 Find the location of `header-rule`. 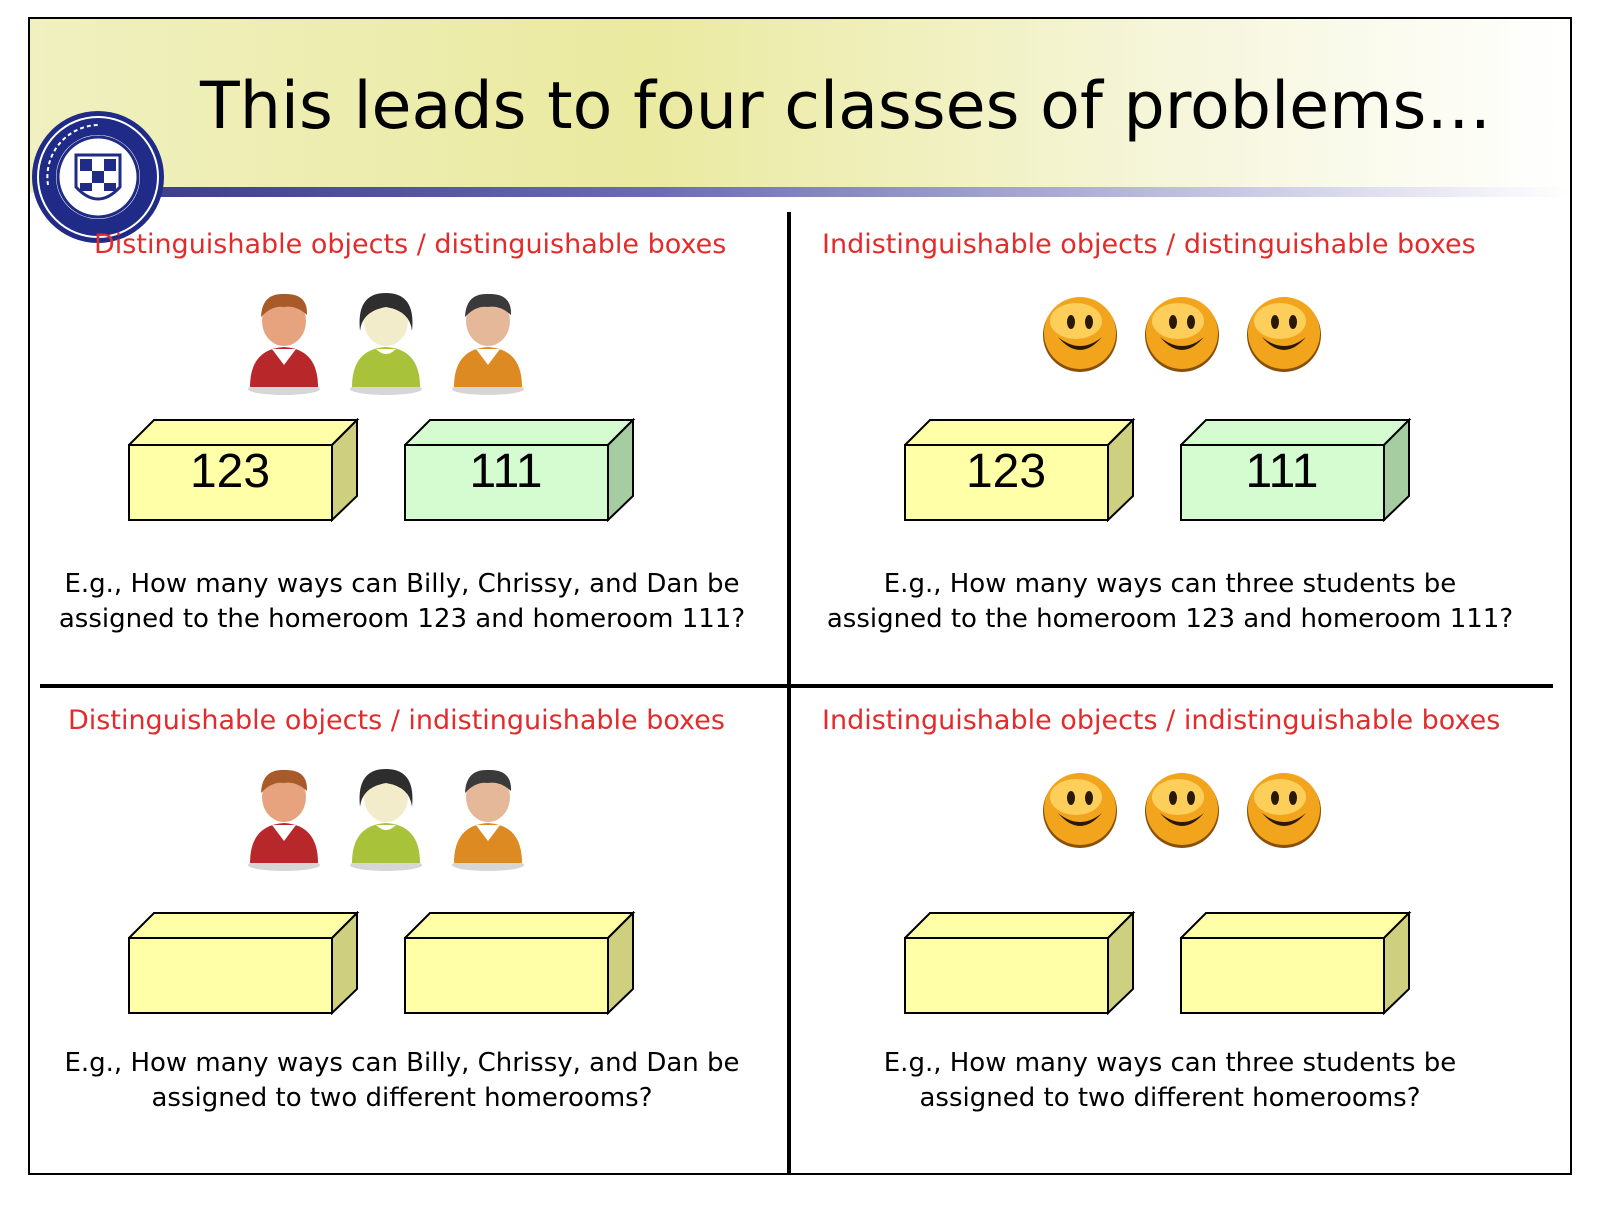

header-rule is located at coordinates (864, 192).